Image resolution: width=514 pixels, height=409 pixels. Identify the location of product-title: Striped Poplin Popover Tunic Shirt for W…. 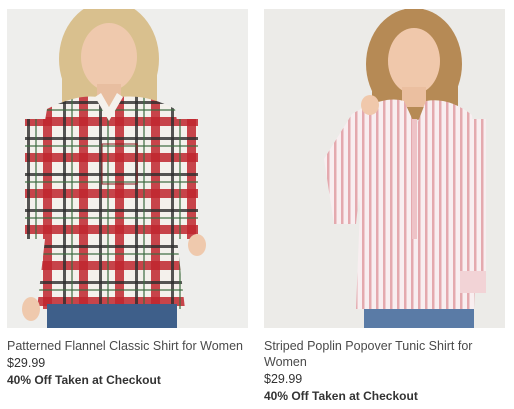
(384, 354).